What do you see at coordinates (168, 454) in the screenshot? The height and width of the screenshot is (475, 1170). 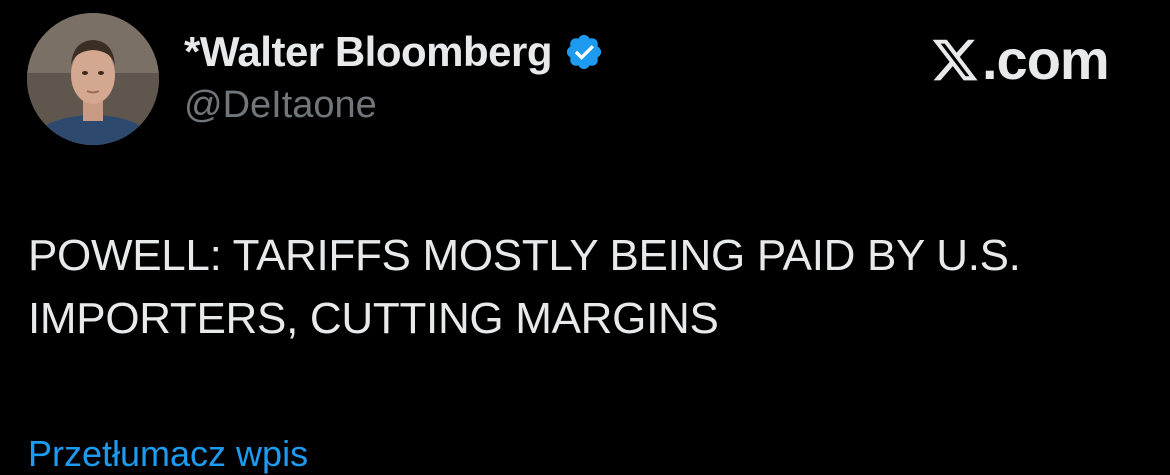 I see `translate-post-link: Przetłumacz wpis` at bounding box center [168, 454].